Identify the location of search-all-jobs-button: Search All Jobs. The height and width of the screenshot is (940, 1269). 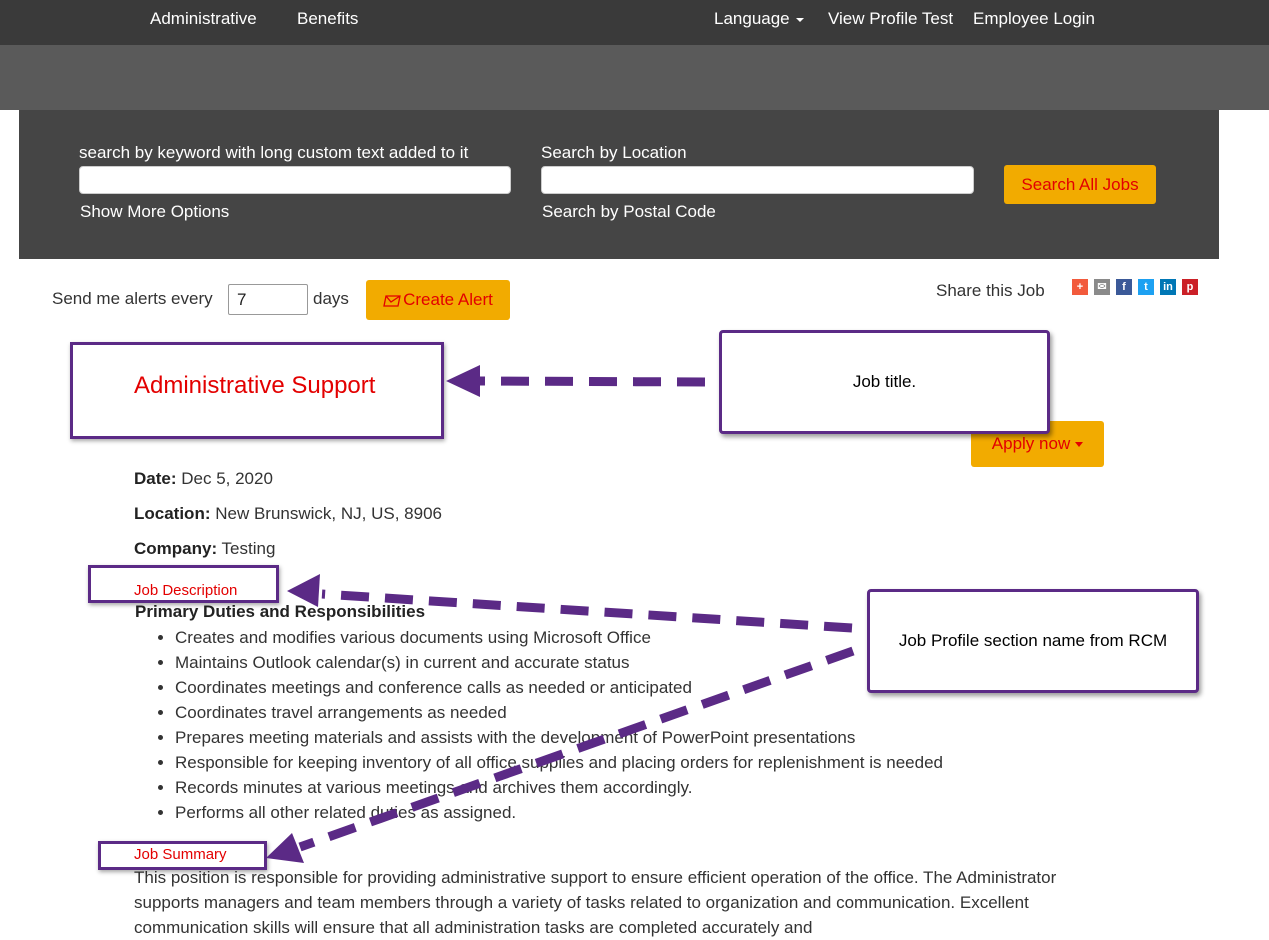
(1080, 184).